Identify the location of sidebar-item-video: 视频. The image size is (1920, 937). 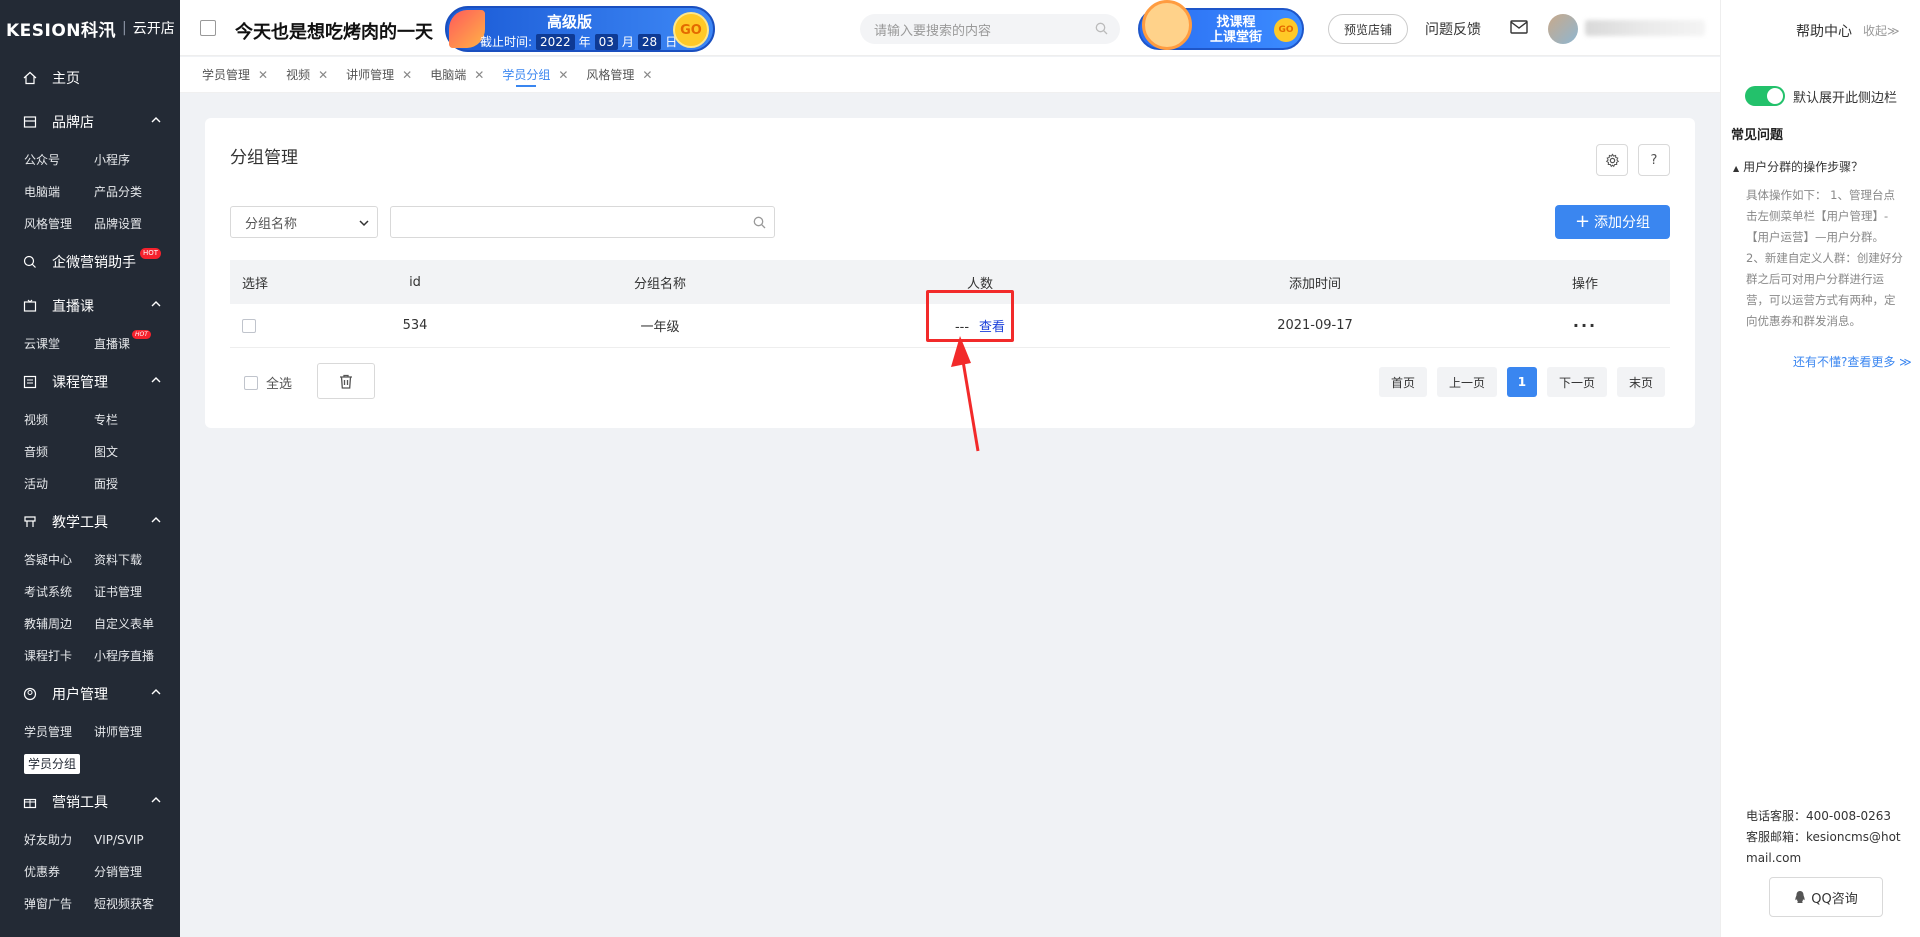
(59, 420).